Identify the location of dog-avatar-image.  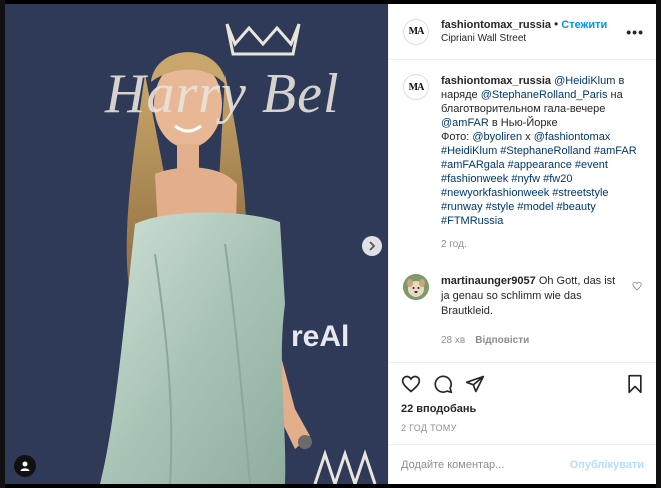
(416, 287).